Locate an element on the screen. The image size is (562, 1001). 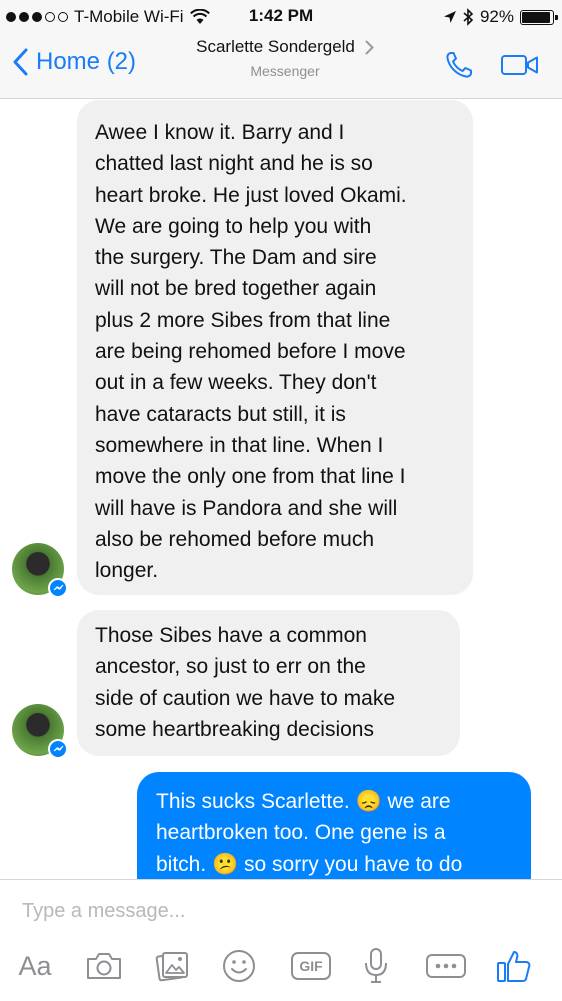
emoji-button is located at coordinates (239, 966).